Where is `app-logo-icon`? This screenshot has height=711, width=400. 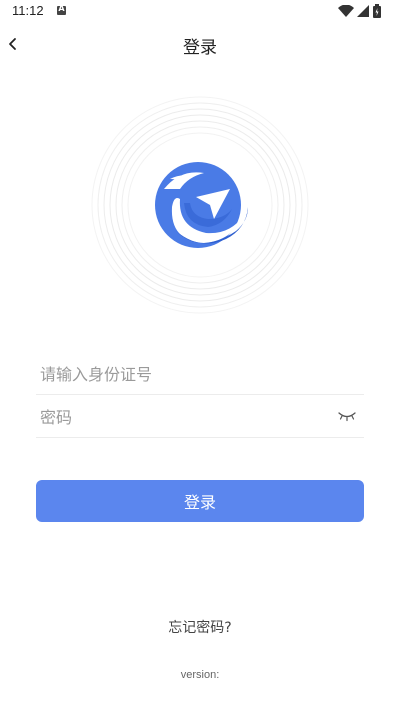
app-logo-icon is located at coordinates (201, 205).